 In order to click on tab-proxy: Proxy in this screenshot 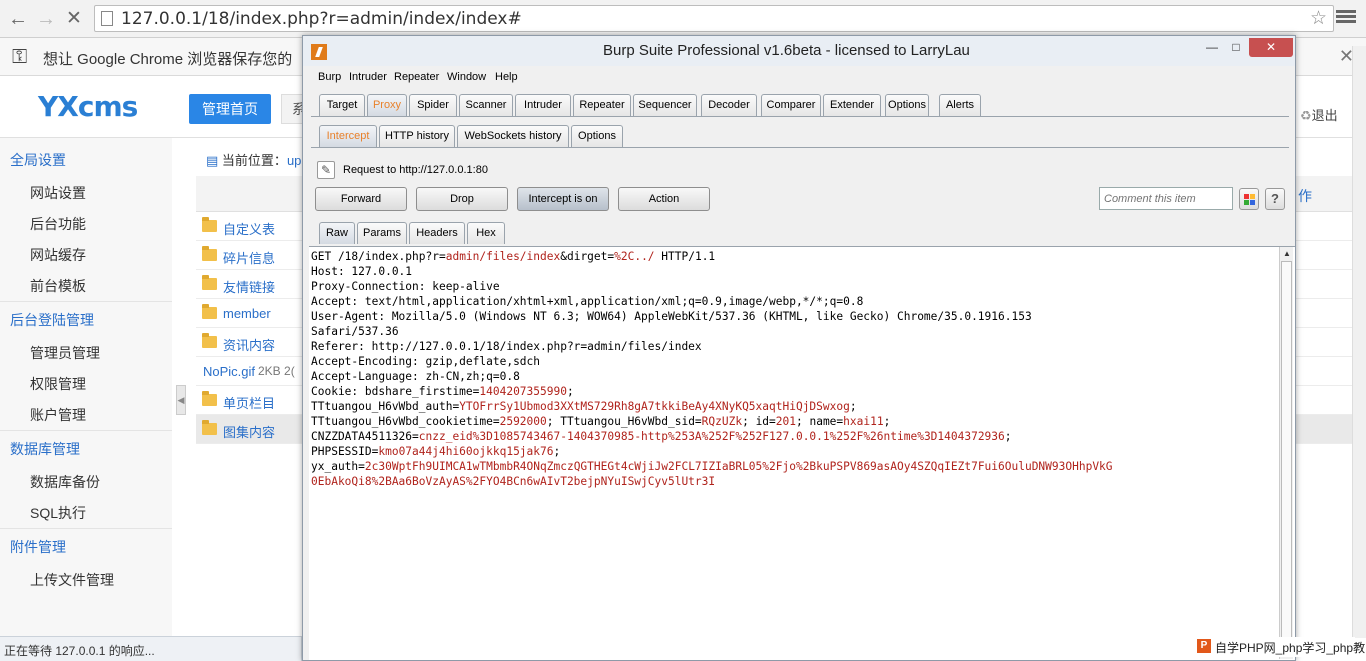, I will do `click(387, 105)`.